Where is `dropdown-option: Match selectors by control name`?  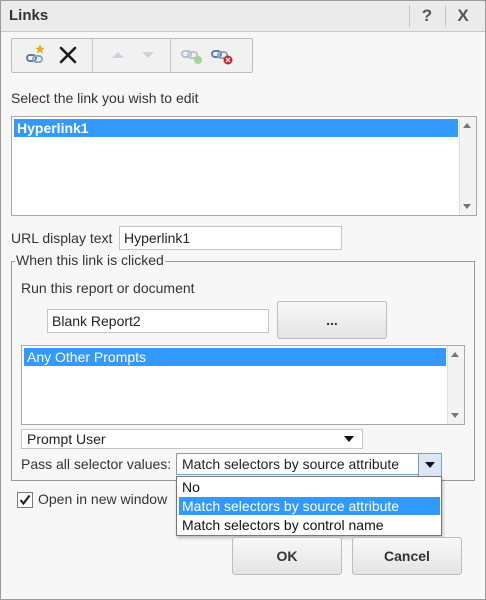
dropdown-option: Match selectors by control name is located at coordinates (309, 525).